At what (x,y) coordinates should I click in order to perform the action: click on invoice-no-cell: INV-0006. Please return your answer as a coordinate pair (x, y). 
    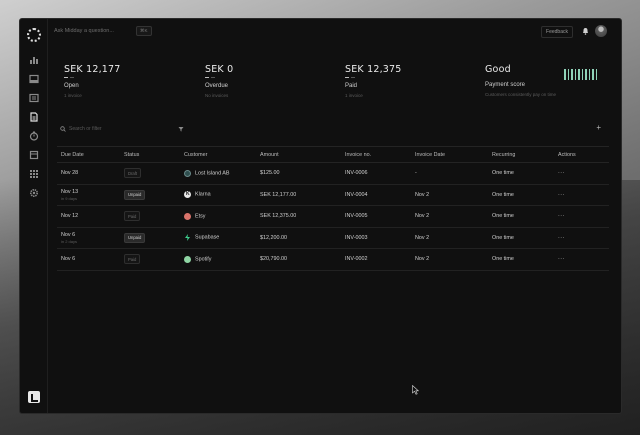
    Looking at the image, I should click on (376, 173).